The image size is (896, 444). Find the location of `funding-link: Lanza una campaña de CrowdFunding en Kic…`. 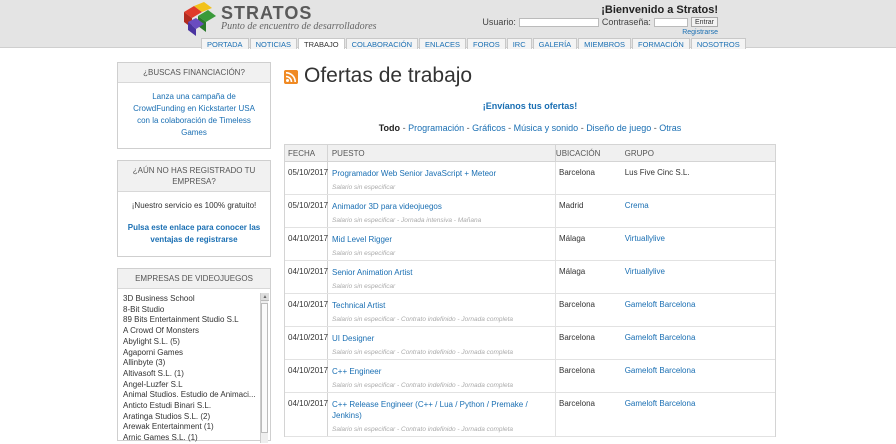

funding-link: Lanza una campaña de CrowdFunding en Kic… is located at coordinates (194, 114).